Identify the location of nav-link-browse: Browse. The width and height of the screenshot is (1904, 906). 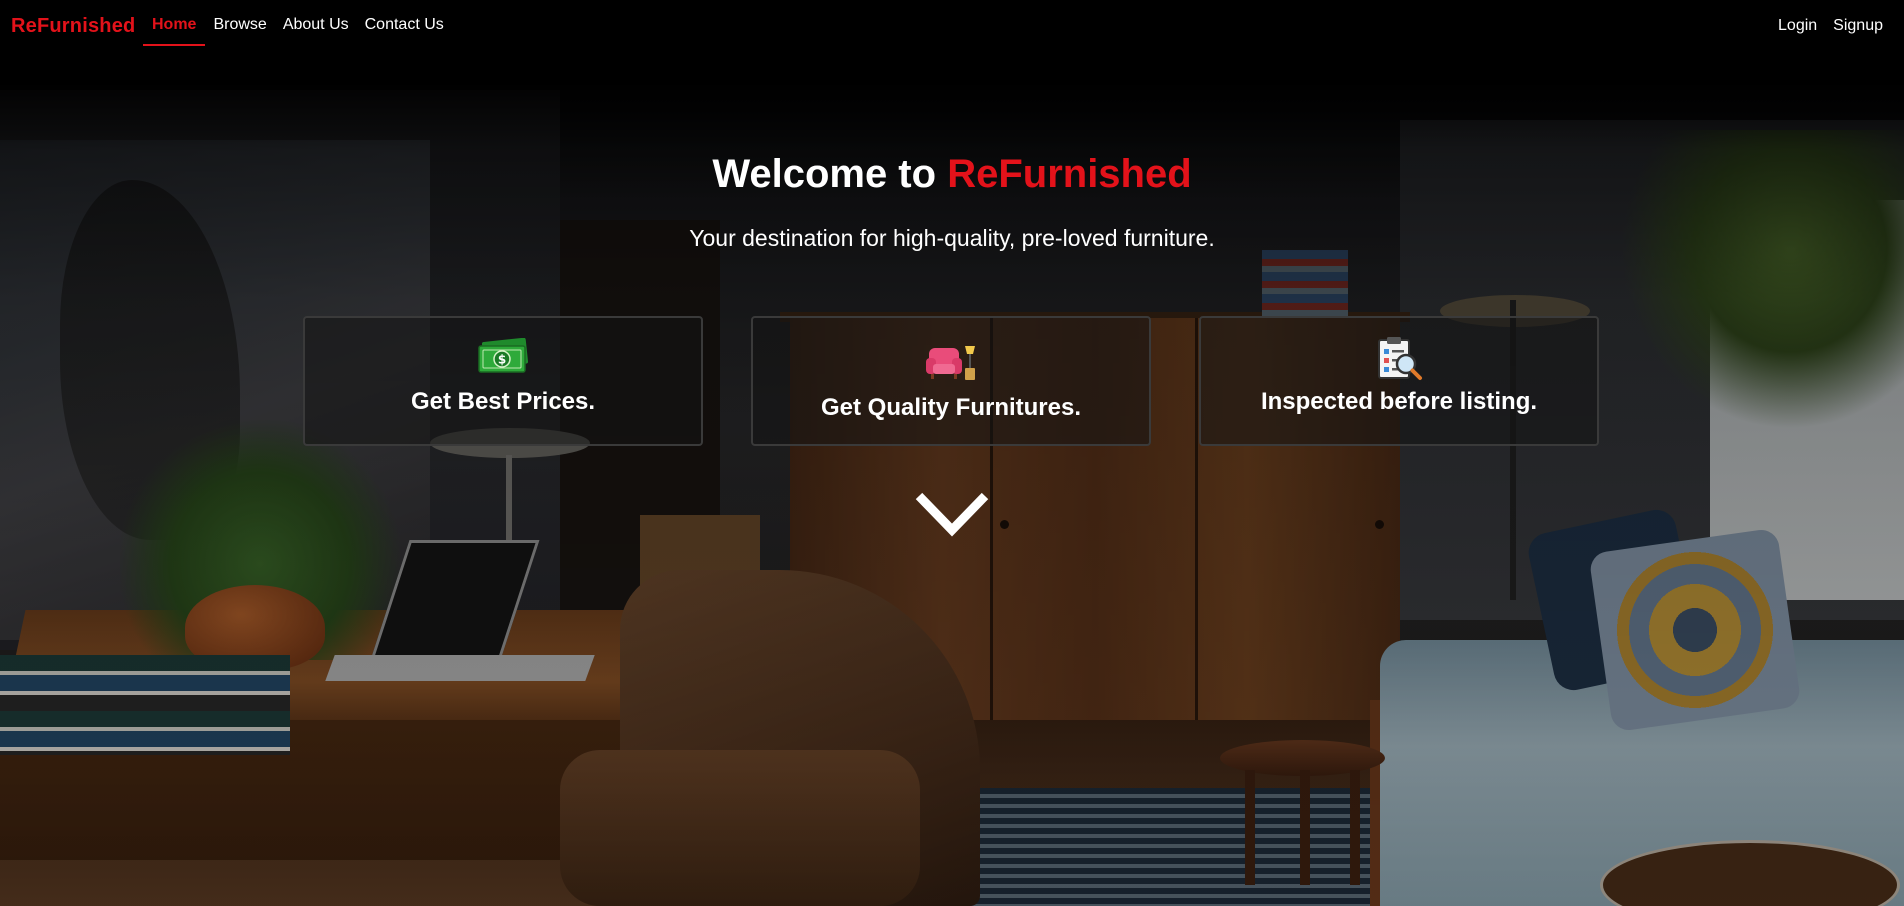
(239, 24).